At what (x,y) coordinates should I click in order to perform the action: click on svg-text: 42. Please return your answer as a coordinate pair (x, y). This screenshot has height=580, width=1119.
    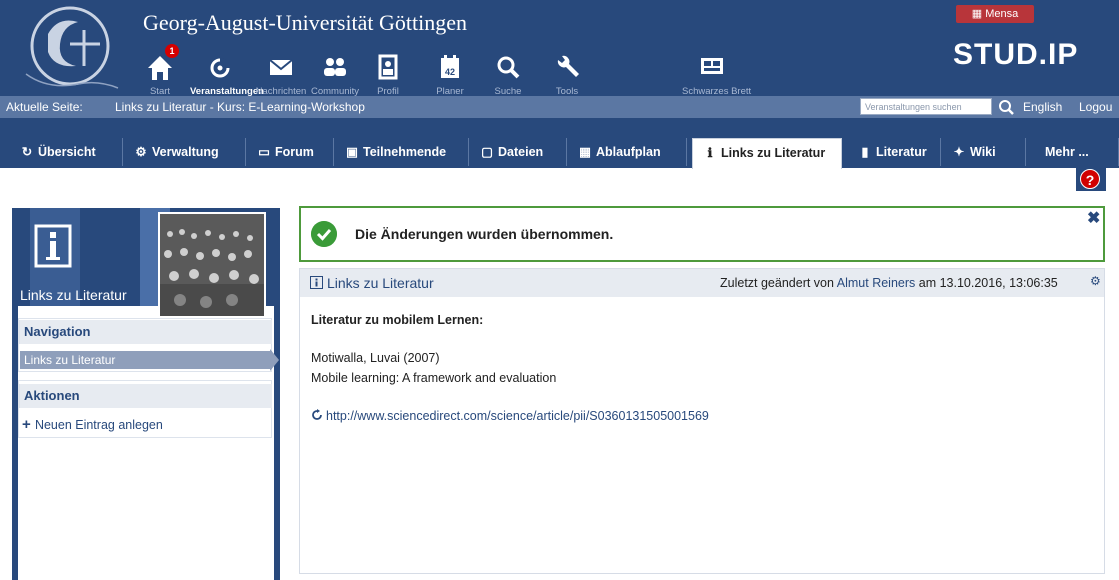
    Looking at the image, I should click on (450, 72).